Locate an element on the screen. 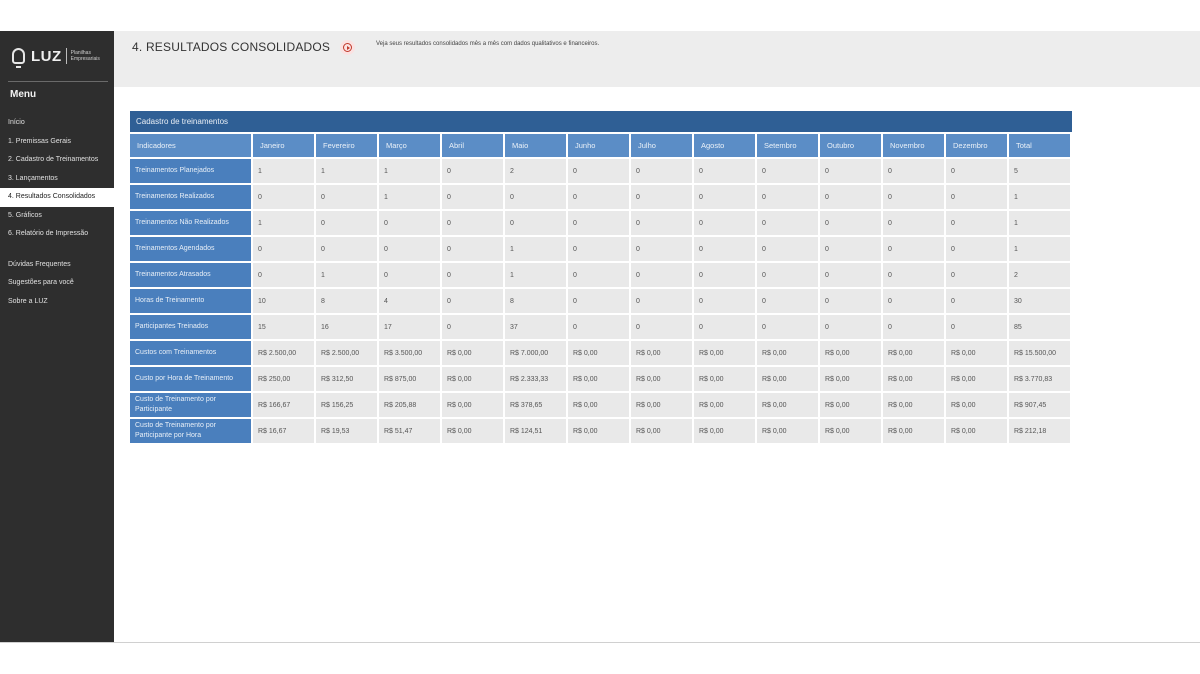 The width and height of the screenshot is (1200, 674). table-cell: 4 is located at coordinates (409, 301).